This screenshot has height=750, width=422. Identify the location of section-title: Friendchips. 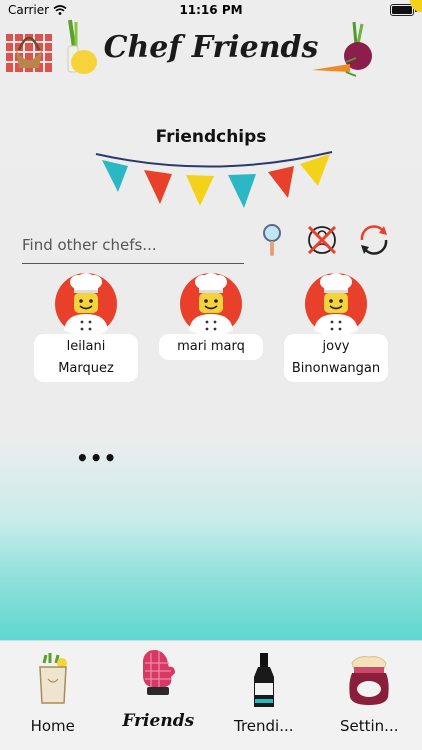
(211, 137).